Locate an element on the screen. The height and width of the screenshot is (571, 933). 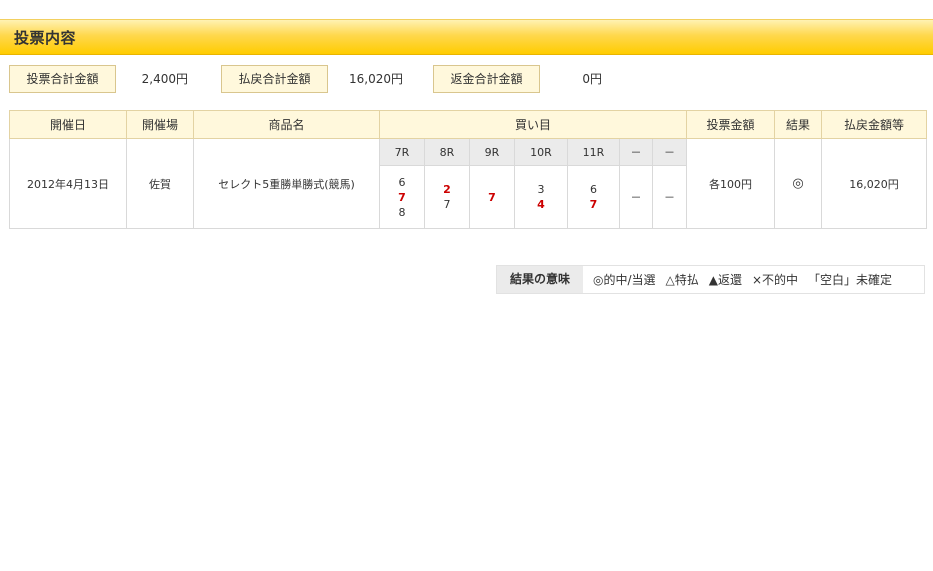
pick-number: 4 is located at coordinates (541, 204).